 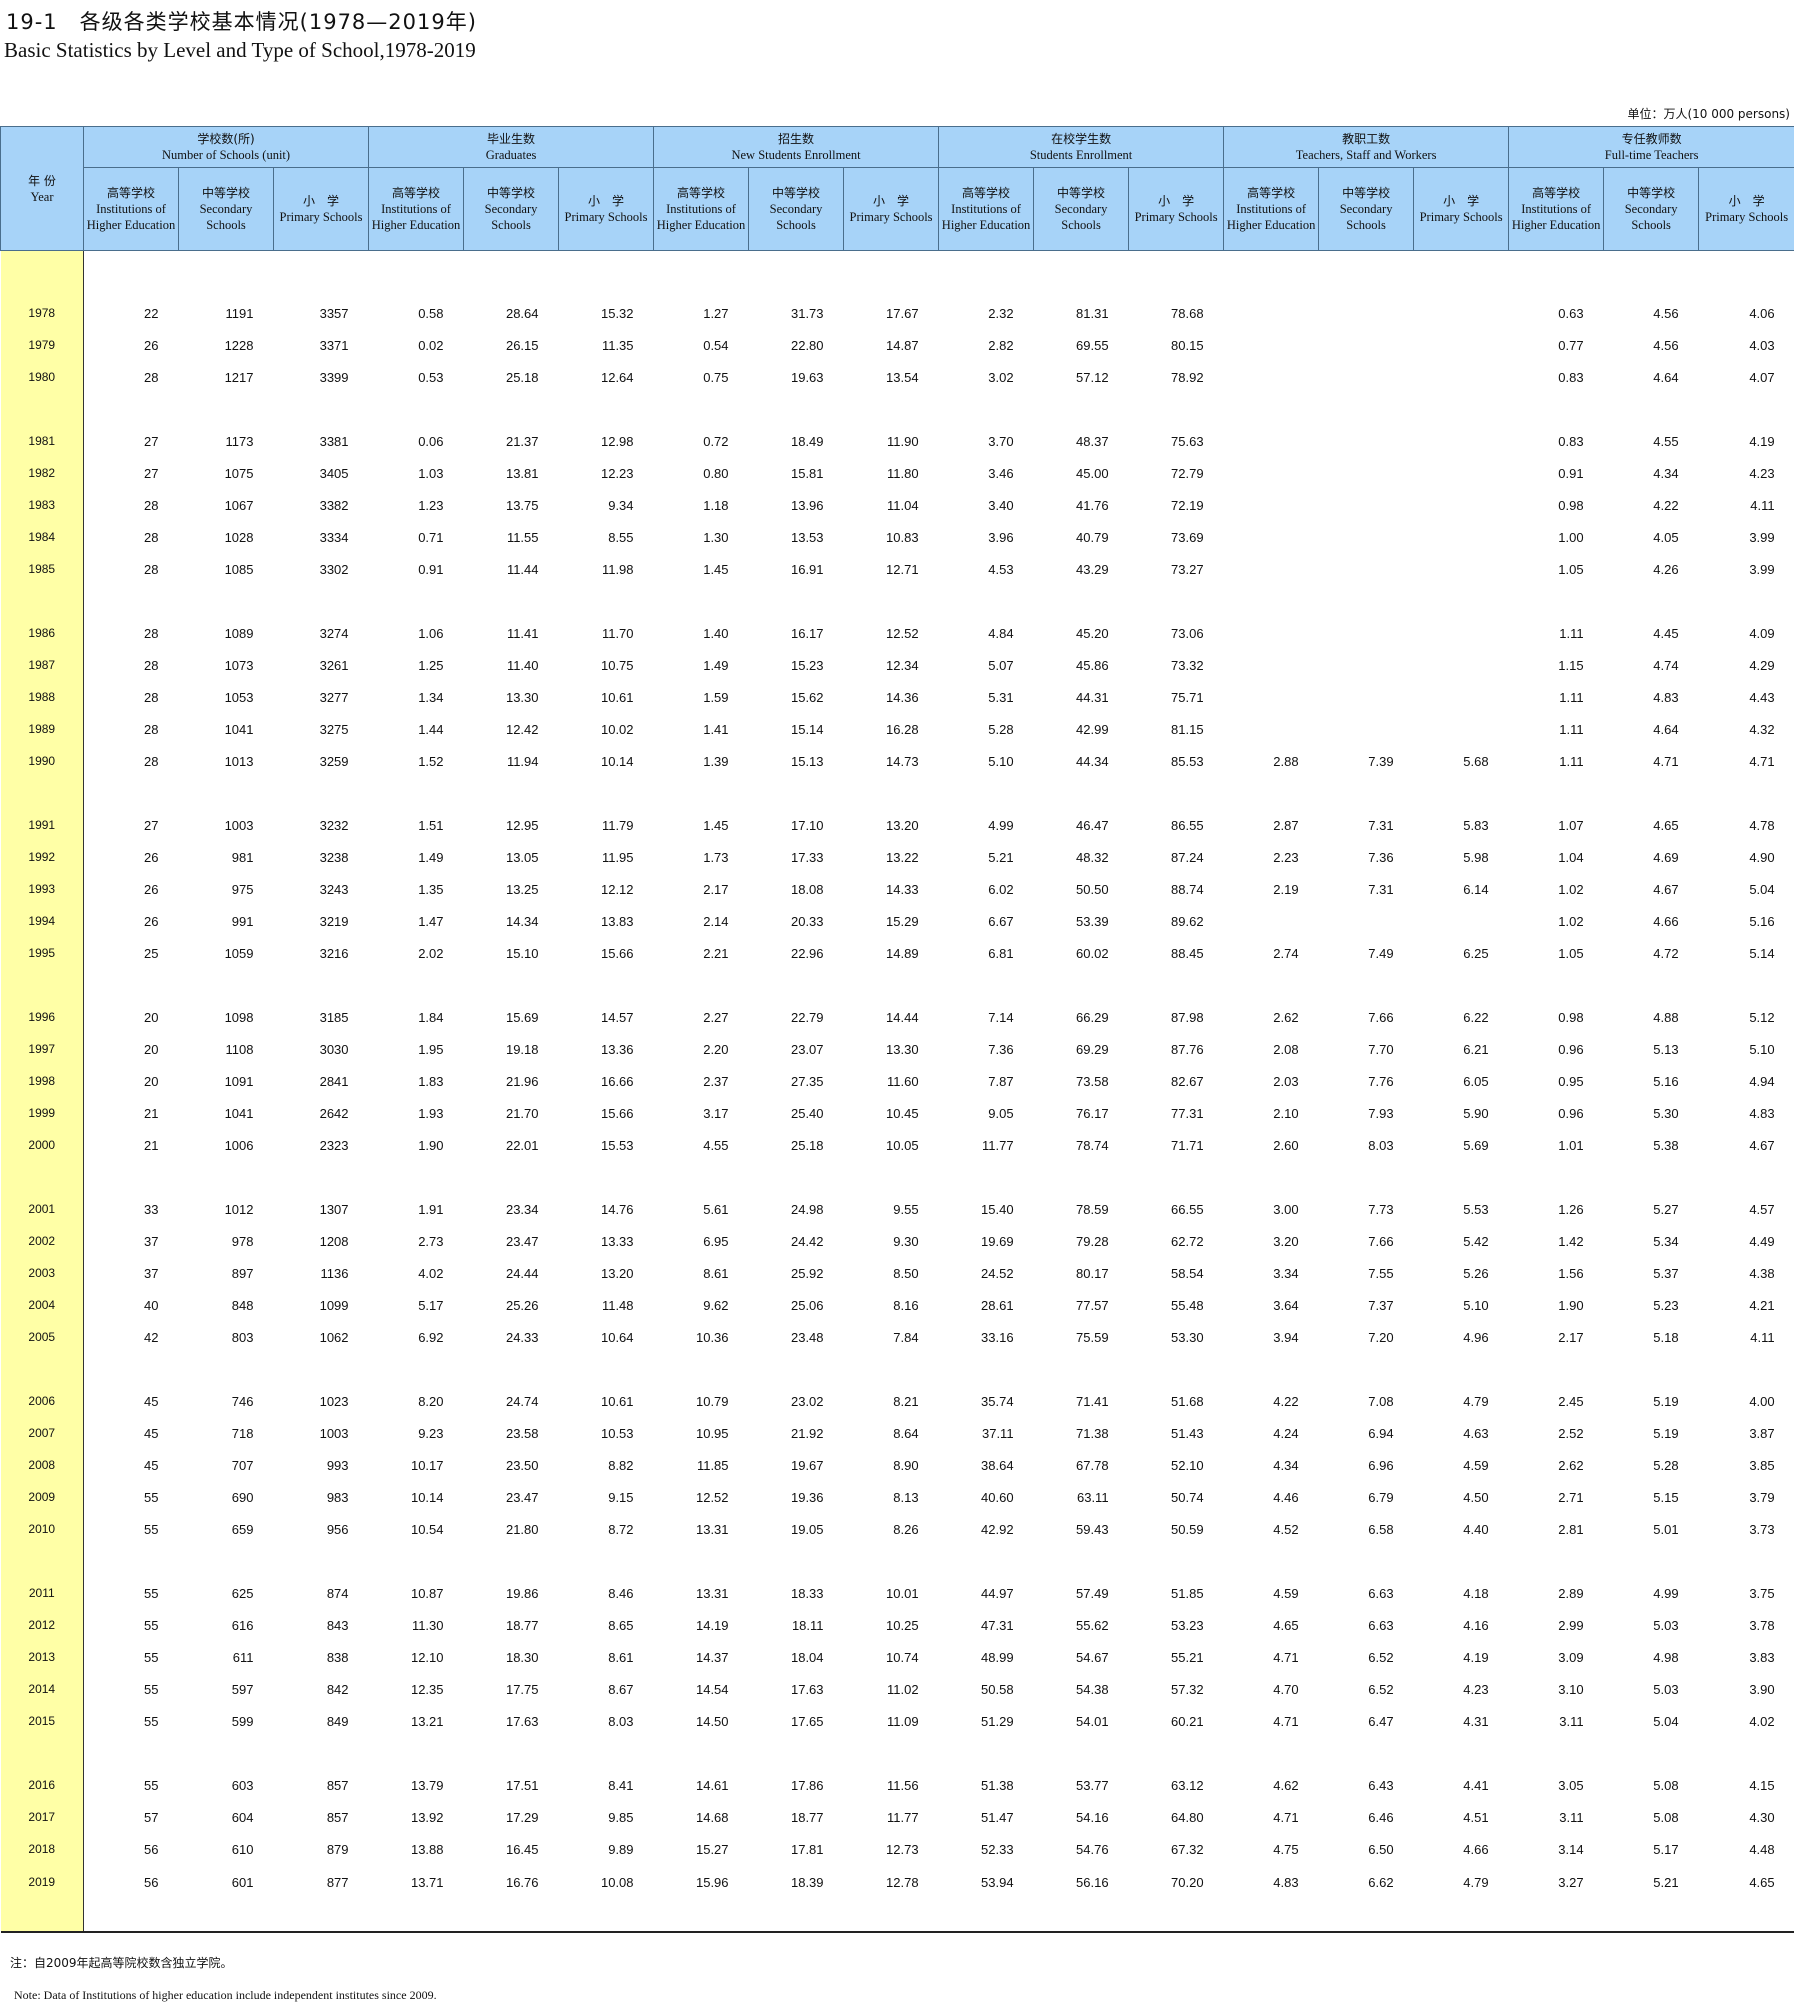 What do you see at coordinates (334, 825) in the screenshot?
I see `value-cell: 3232` at bounding box center [334, 825].